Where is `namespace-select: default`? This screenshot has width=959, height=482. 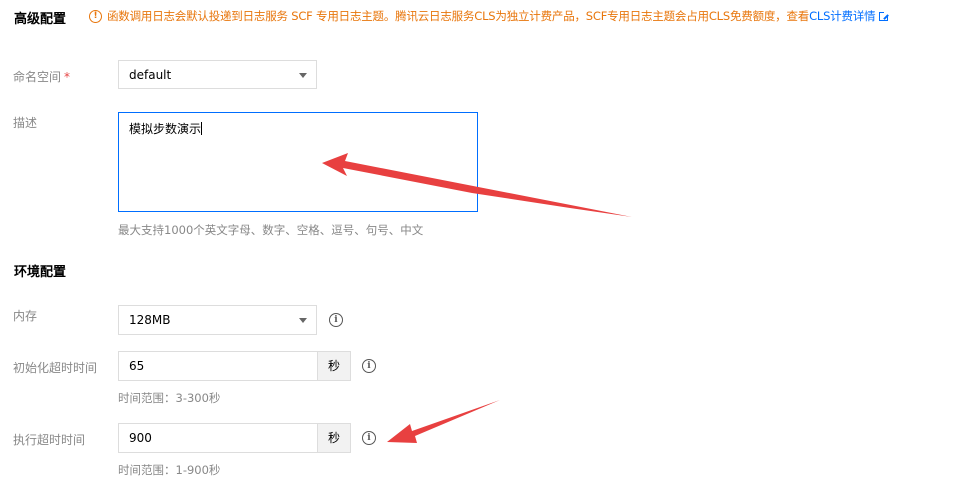
namespace-select: default is located at coordinates (217, 74).